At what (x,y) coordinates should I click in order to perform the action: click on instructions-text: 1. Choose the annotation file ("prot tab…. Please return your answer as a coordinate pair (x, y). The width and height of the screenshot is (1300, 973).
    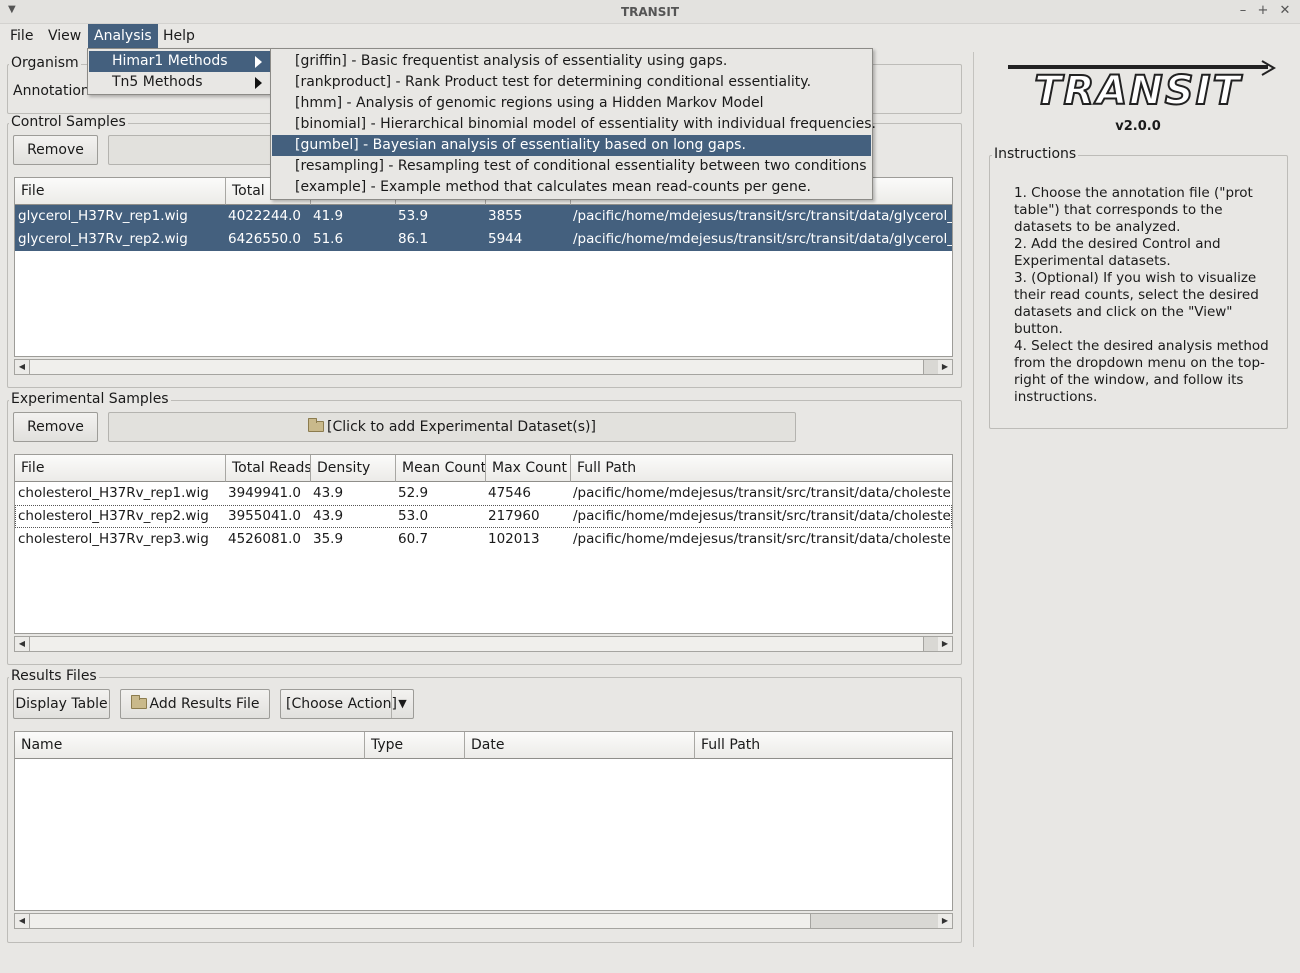
    Looking at the image, I should click on (1141, 295).